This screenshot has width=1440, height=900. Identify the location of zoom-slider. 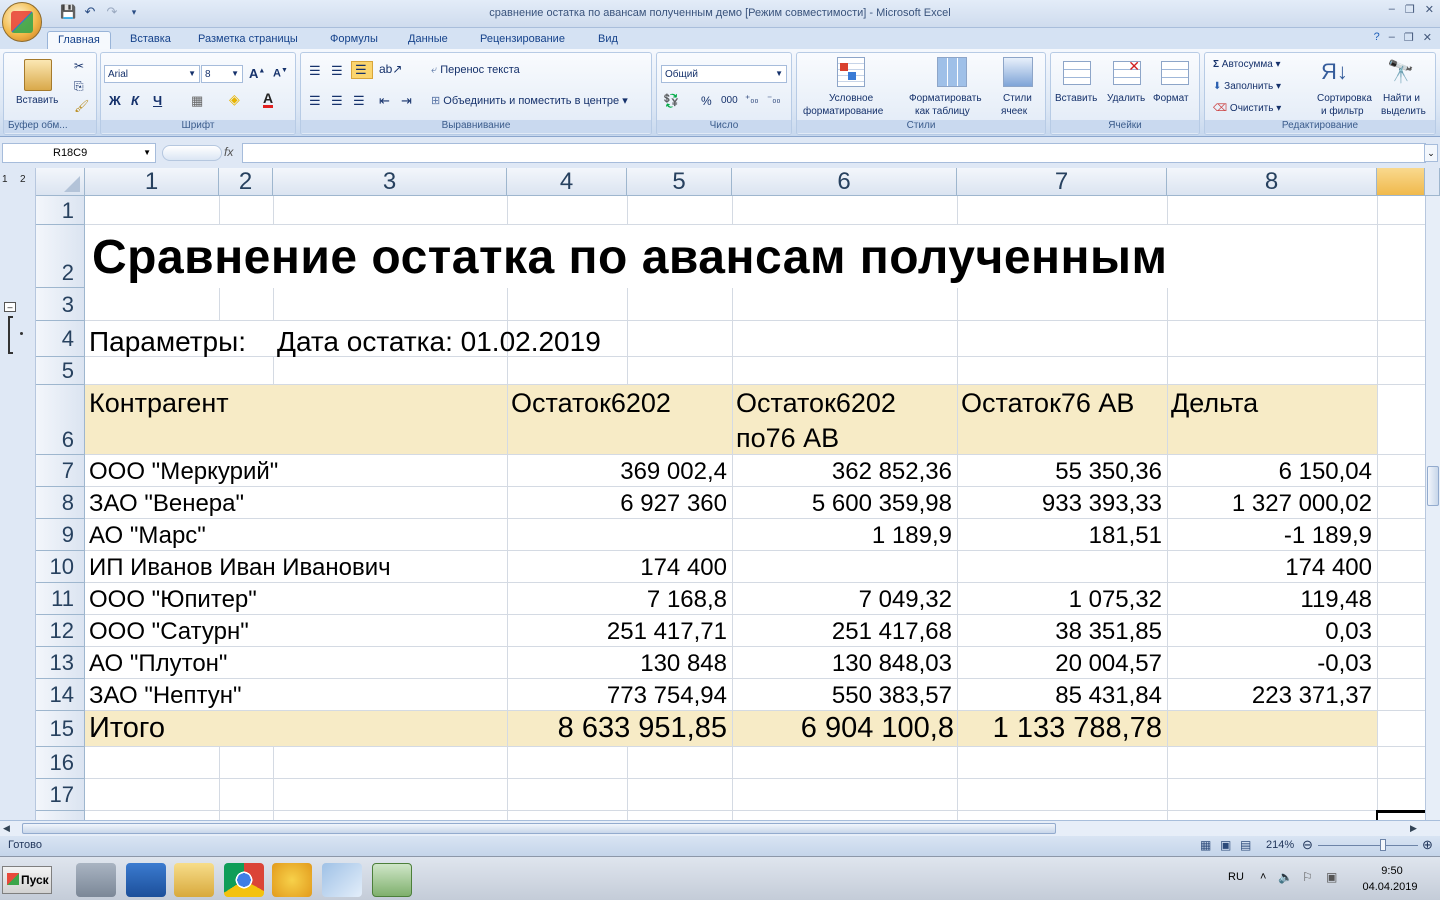
(1368, 845).